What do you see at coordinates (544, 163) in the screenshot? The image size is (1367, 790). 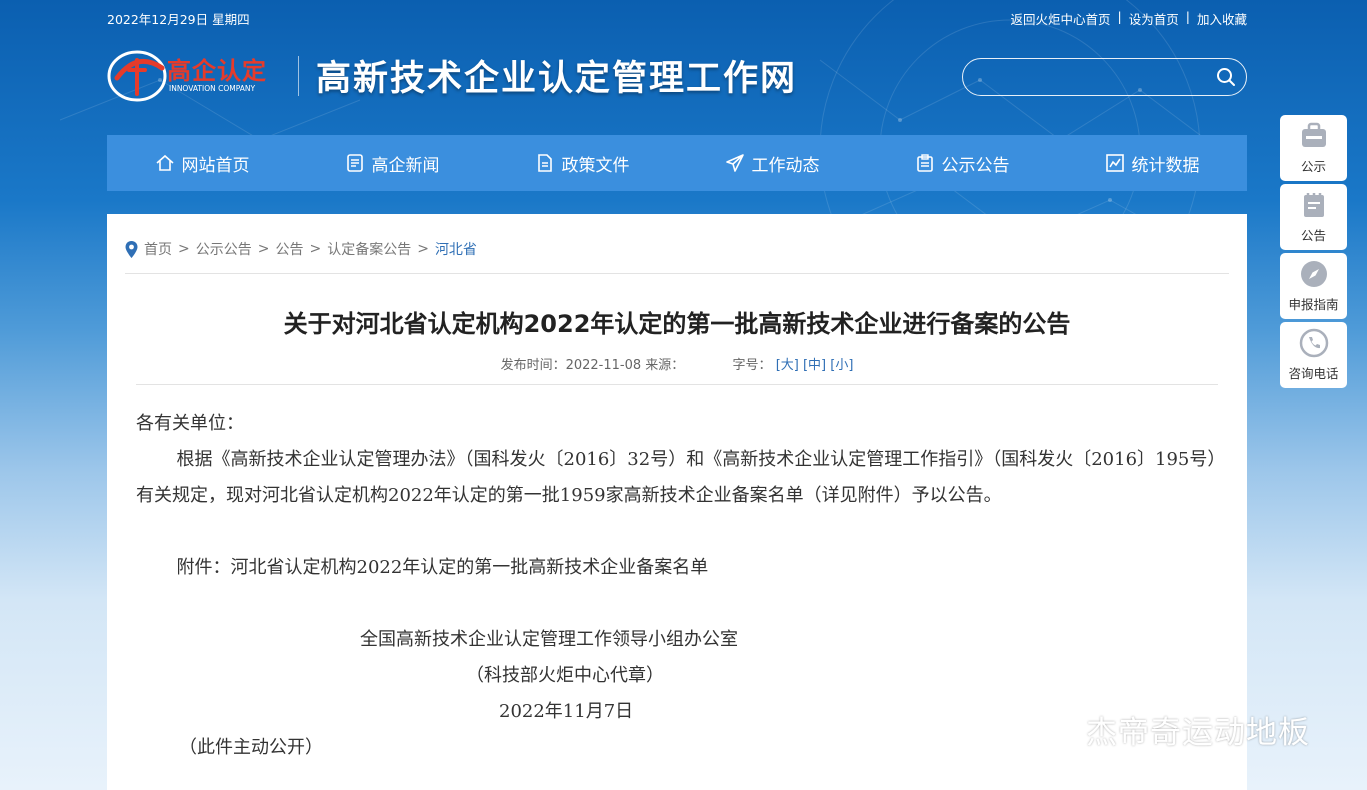 I see `document-icon` at bounding box center [544, 163].